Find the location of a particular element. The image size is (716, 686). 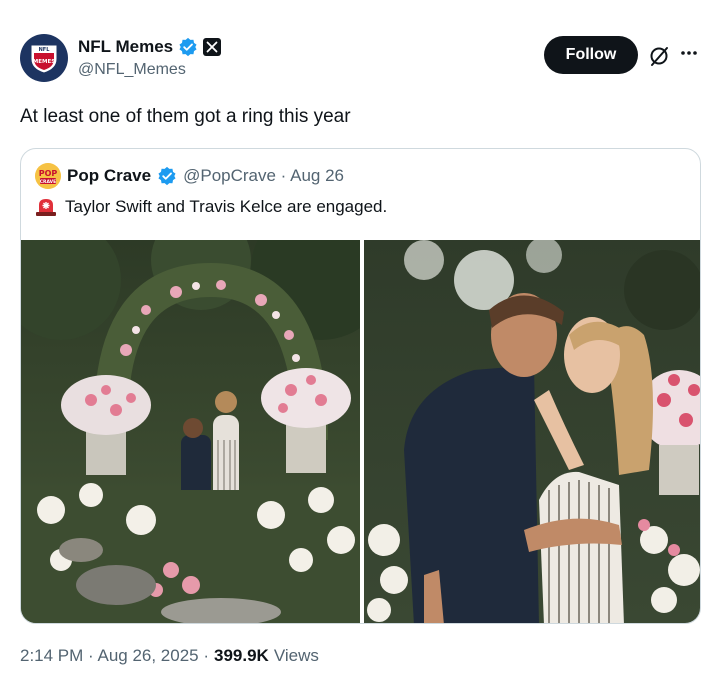

x-affiliate-icon is located at coordinates (212, 47).